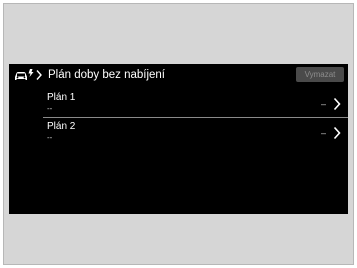 This screenshot has width=357, height=268. What do you see at coordinates (195, 117) in the screenshot?
I see `row-divider` at bounding box center [195, 117].